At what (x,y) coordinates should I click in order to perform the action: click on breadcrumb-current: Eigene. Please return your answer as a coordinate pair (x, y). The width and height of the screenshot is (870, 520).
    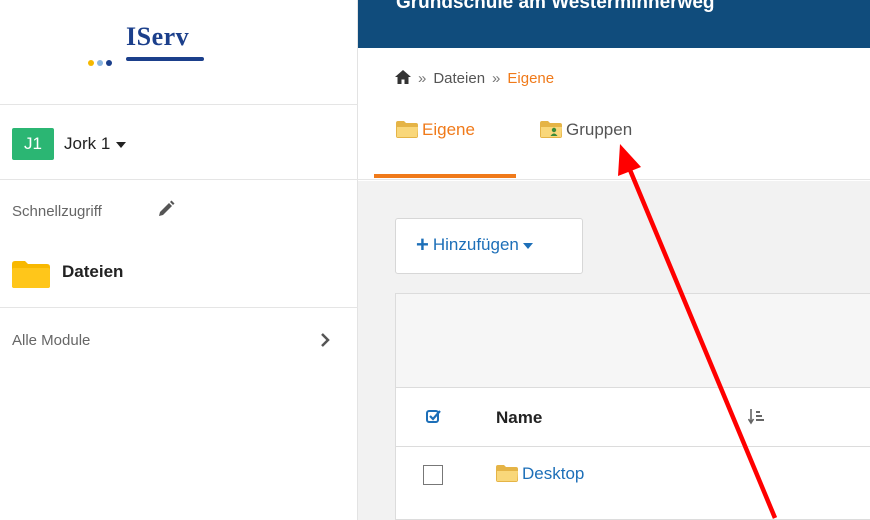
    Looking at the image, I should click on (531, 78).